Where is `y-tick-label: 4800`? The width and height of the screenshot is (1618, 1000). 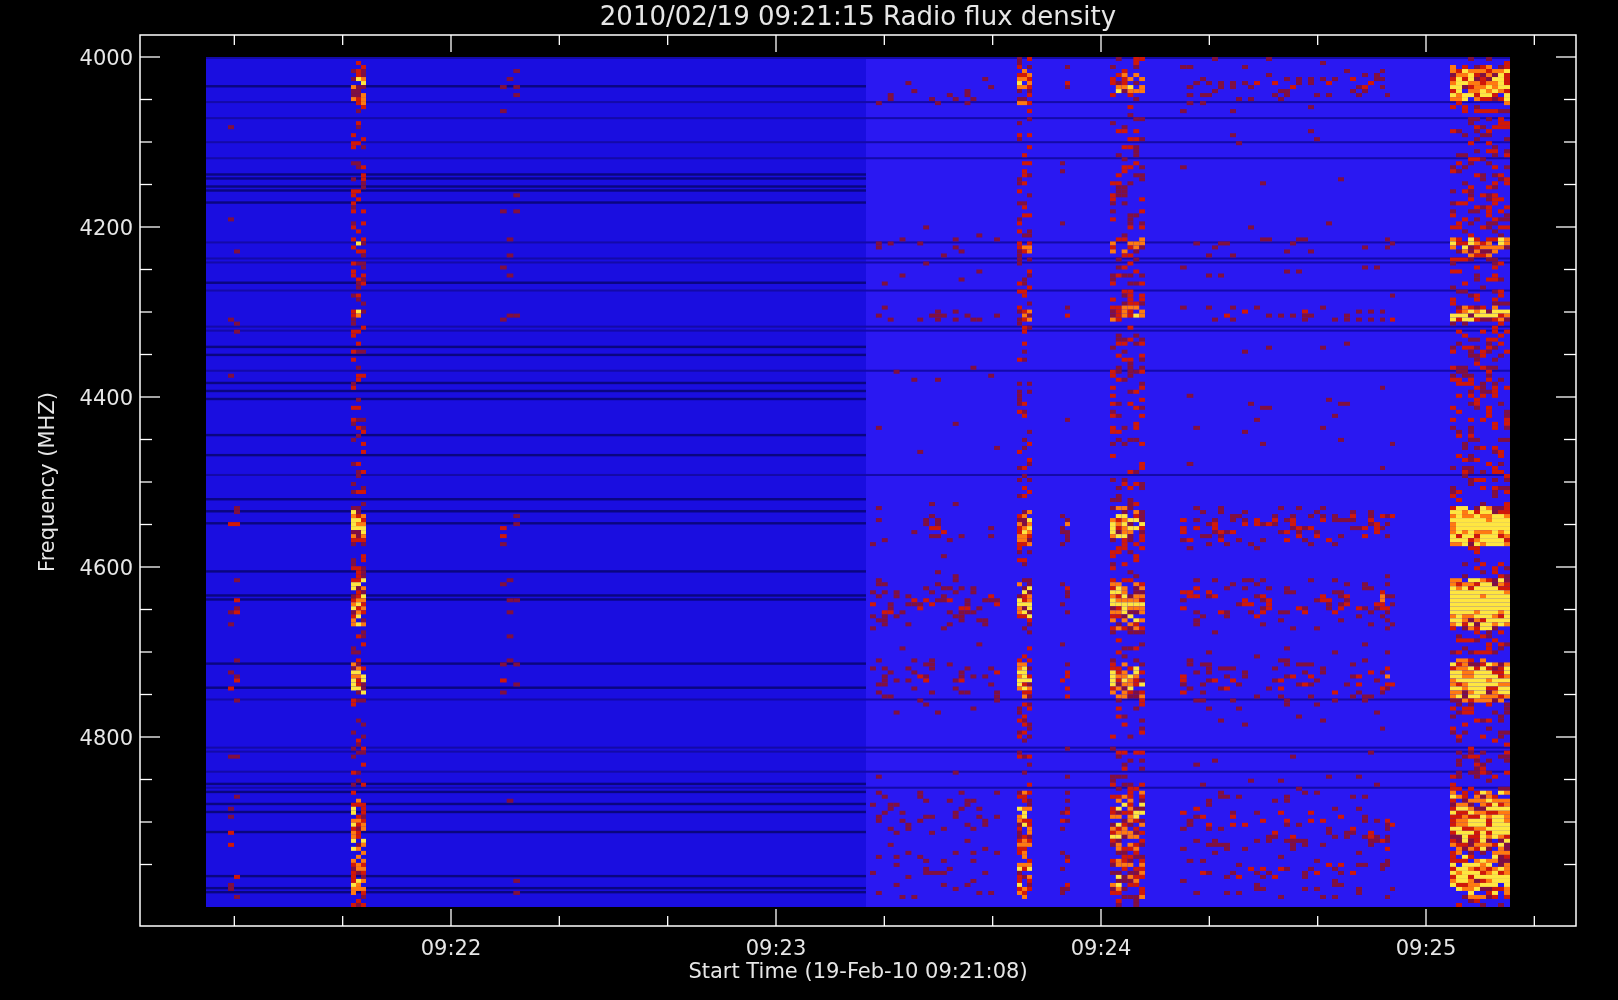
y-tick-label: 4800 is located at coordinates (106, 738).